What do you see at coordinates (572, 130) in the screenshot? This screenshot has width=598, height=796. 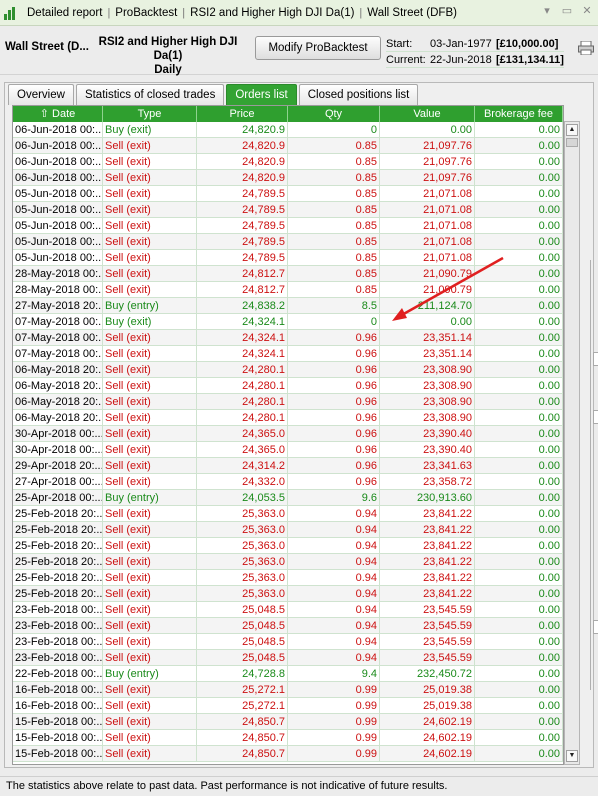 I see `scroll-up-arrow-icon: ▲` at bounding box center [572, 130].